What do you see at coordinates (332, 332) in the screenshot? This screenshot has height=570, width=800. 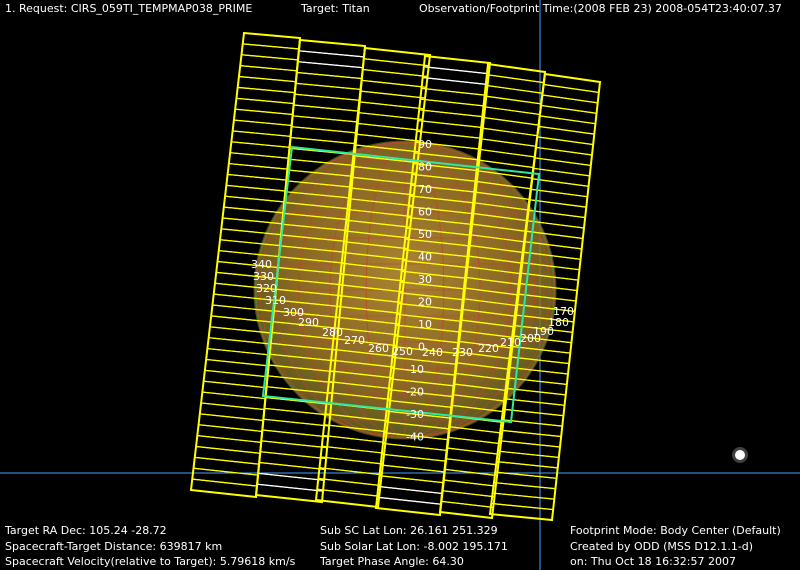 I see `longitude-label: 280` at bounding box center [332, 332].